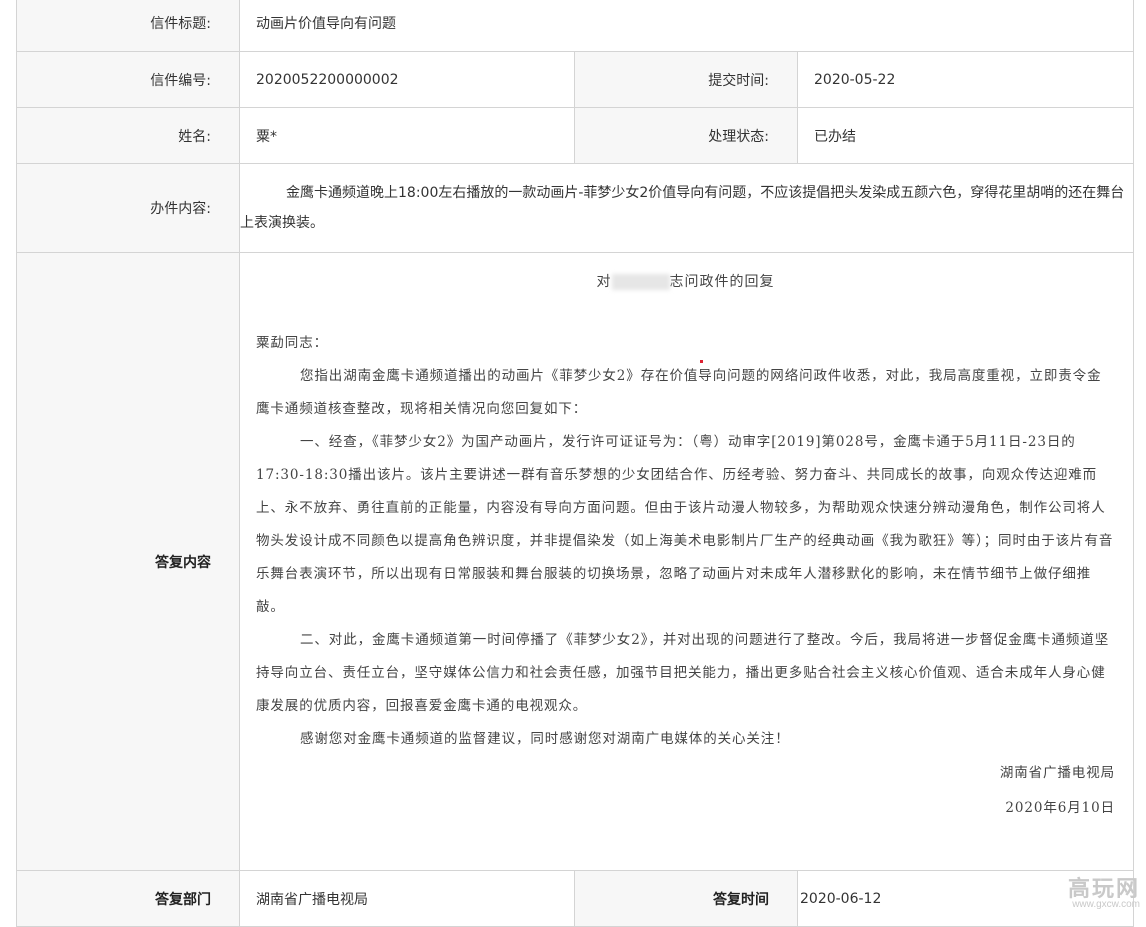  I want to click on status-value: 已办结, so click(965, 135).